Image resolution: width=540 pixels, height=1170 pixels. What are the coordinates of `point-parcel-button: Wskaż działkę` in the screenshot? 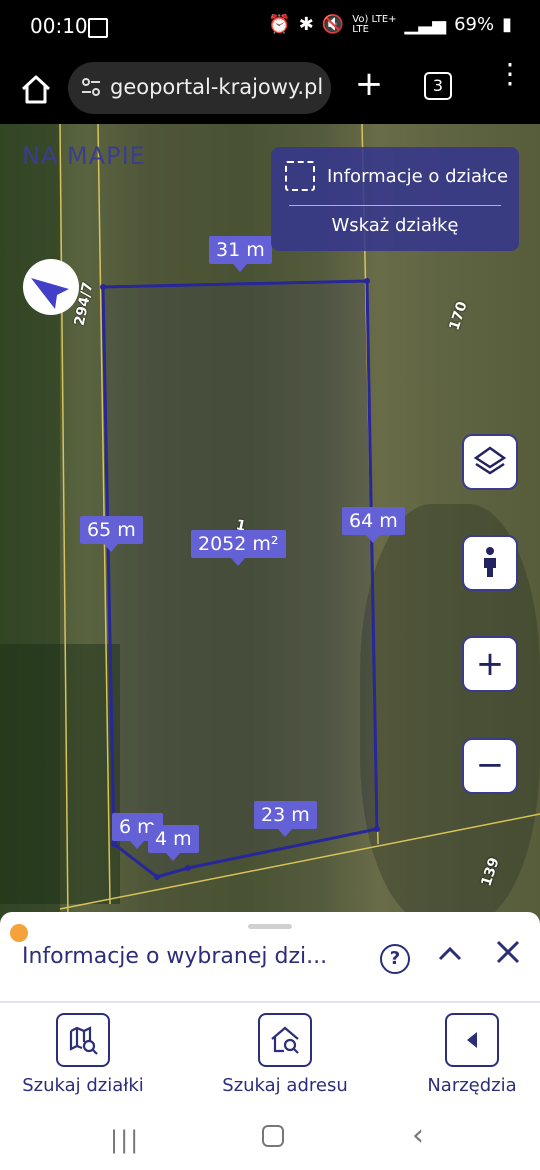 It's located at (395, 225).